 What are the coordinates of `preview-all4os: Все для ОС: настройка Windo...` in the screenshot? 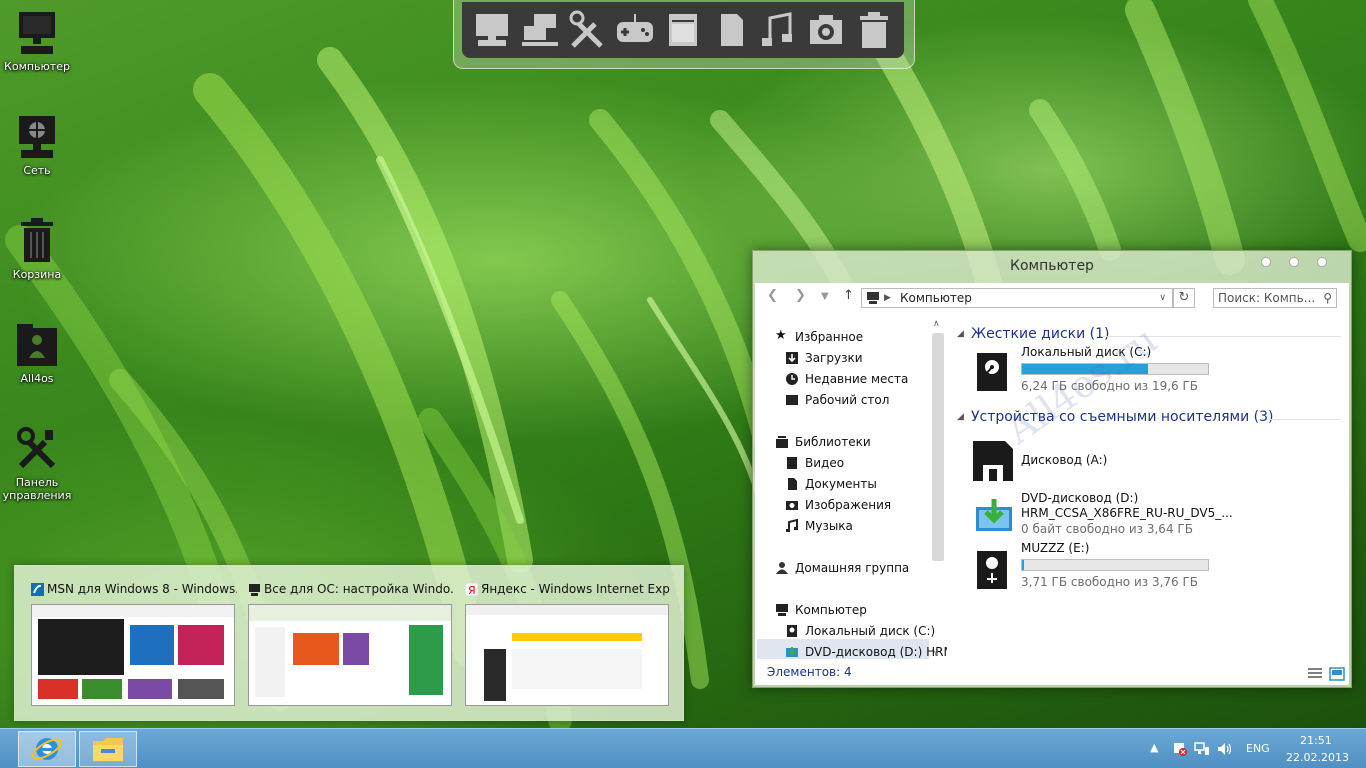 It's located at (351, 640).